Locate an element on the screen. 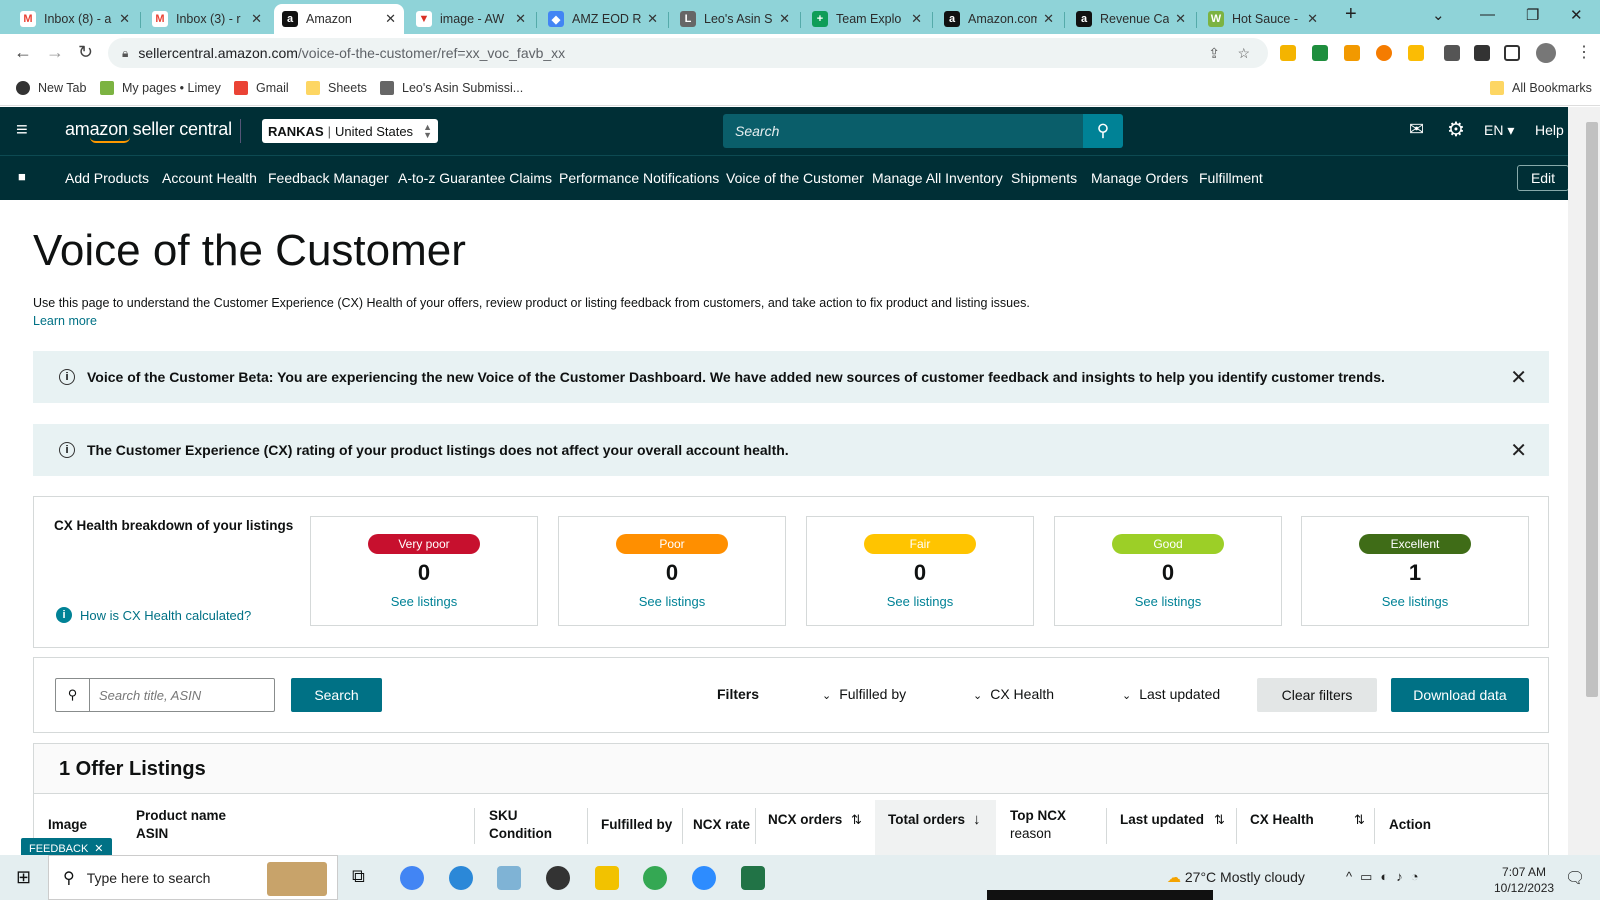 The width and height of the screenshot is (1600, 900). edit-button: Edit is located at coordinates (1543, 178).